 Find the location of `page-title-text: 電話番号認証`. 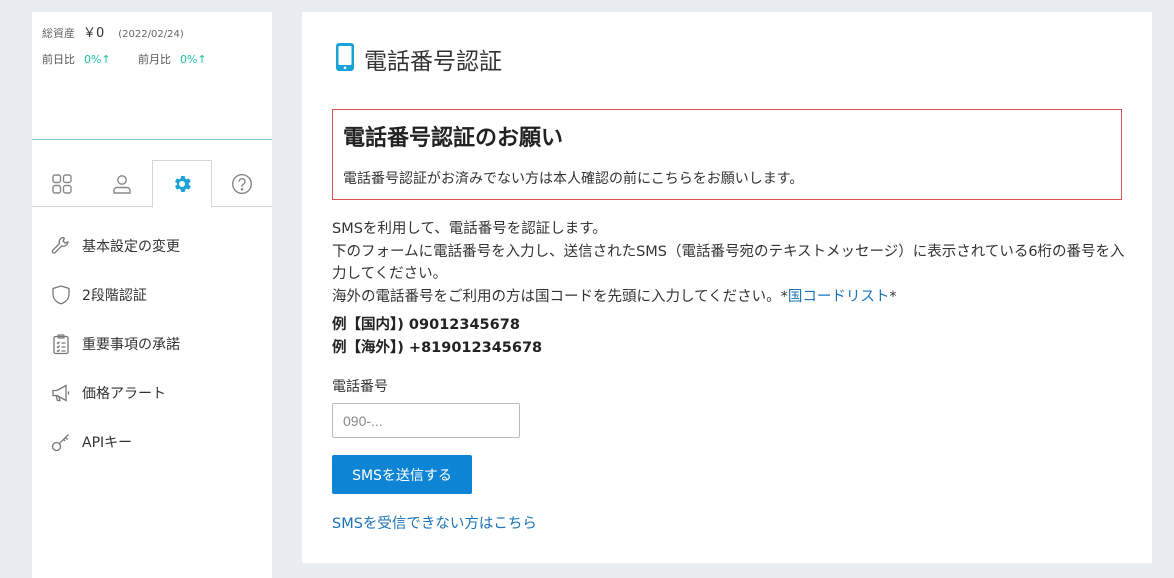

page-title-text: 電話番号認証 is located at coordinates (433, 62).